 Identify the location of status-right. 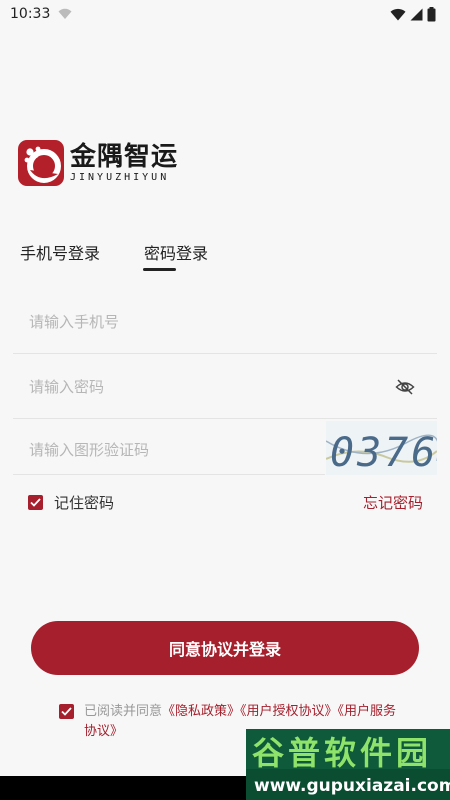
(413, 14).